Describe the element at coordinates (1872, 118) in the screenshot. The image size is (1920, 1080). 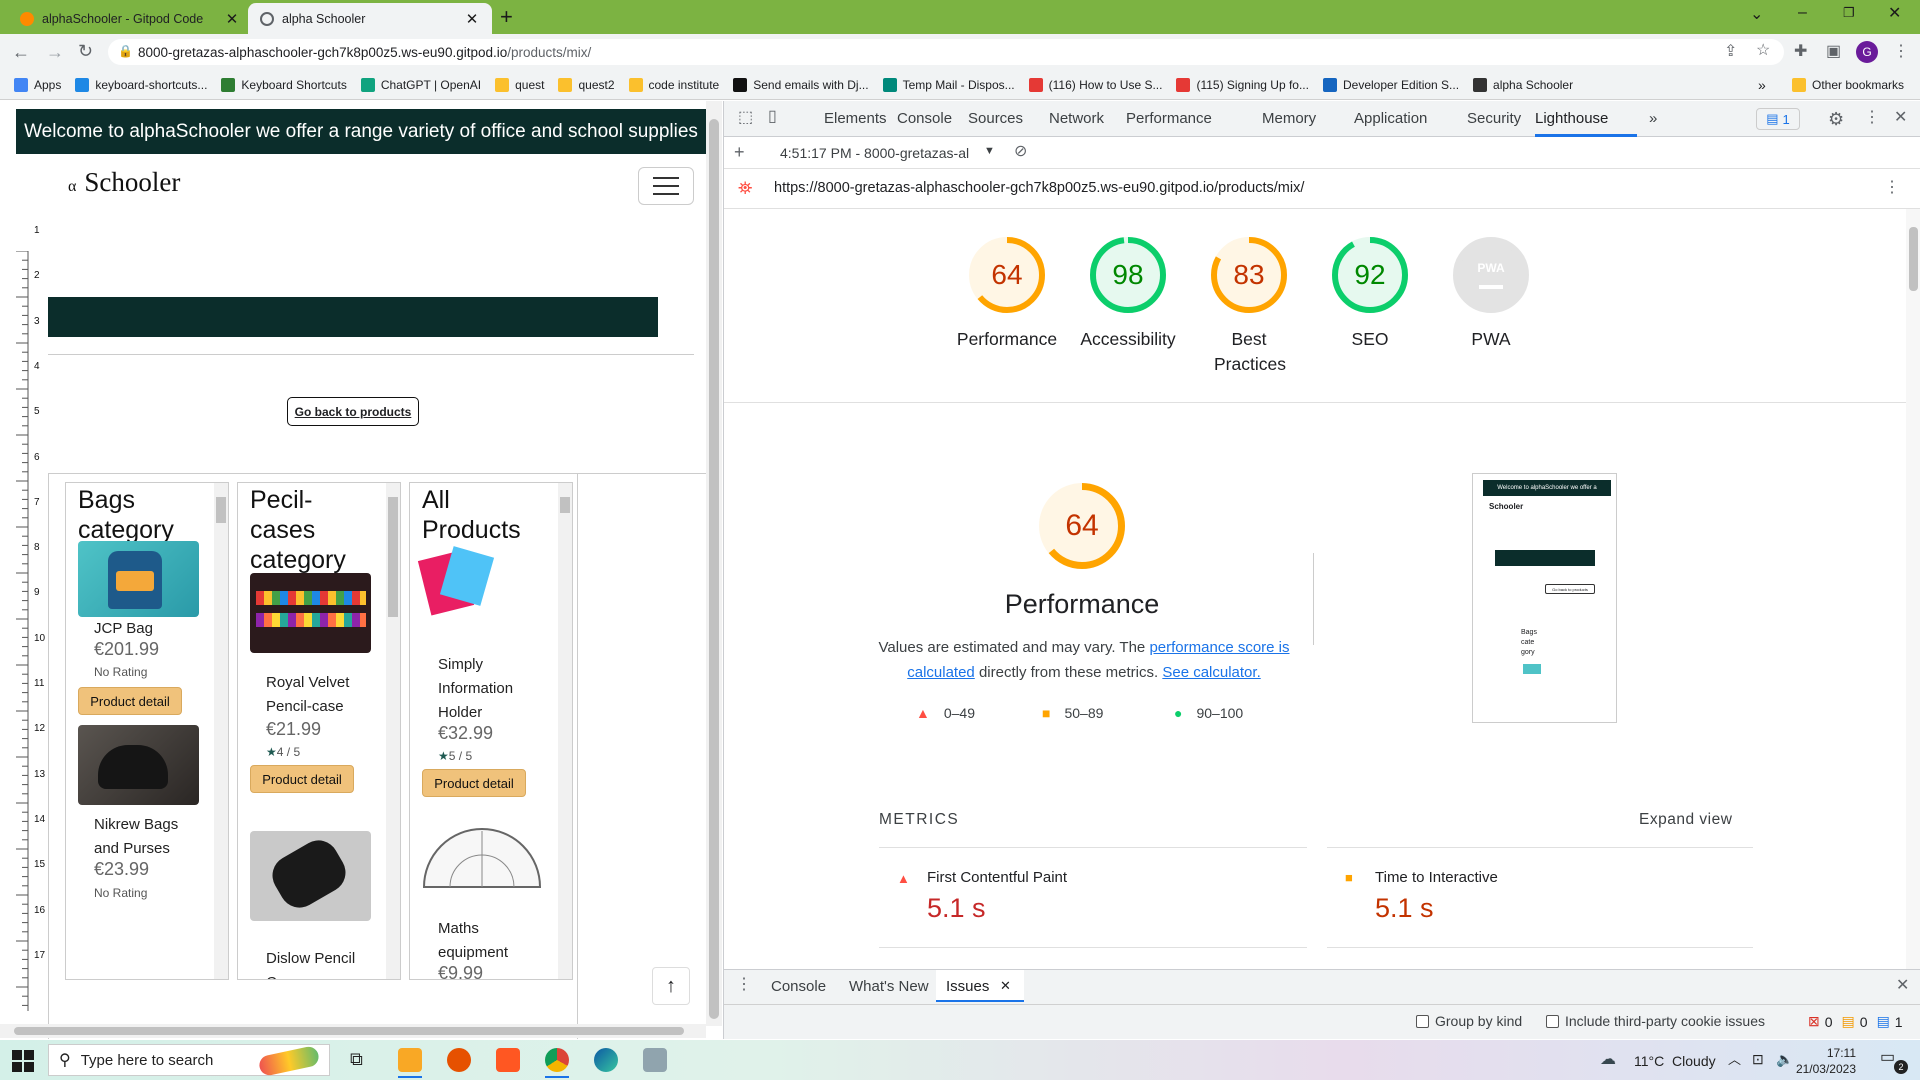
I see `devtools-menu-icon: ⋮` at that location.